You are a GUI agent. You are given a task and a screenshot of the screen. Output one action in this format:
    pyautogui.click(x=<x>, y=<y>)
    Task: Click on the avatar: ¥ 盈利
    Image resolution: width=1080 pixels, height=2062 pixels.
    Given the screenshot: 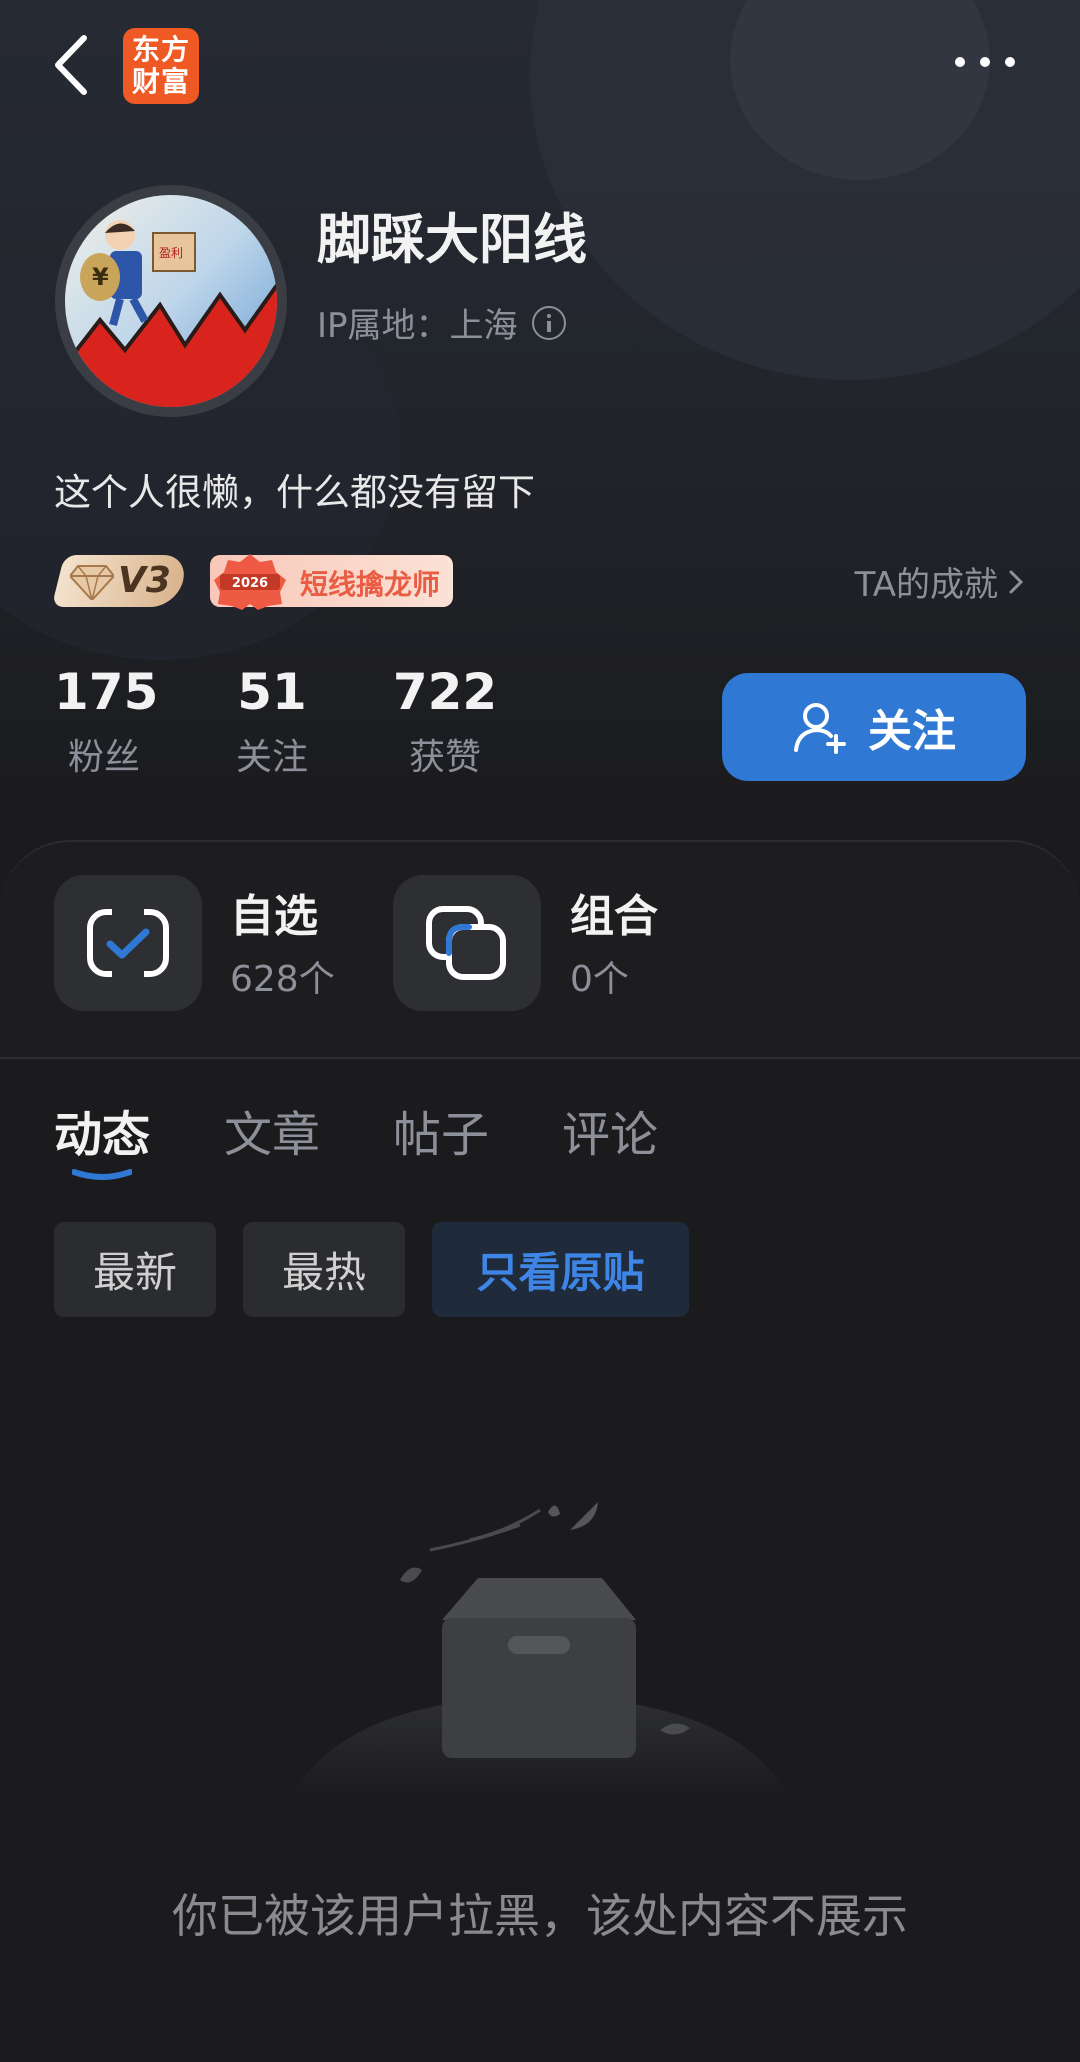 What is the action you would take?
    pyautogui.click(x=171, y=301)
    